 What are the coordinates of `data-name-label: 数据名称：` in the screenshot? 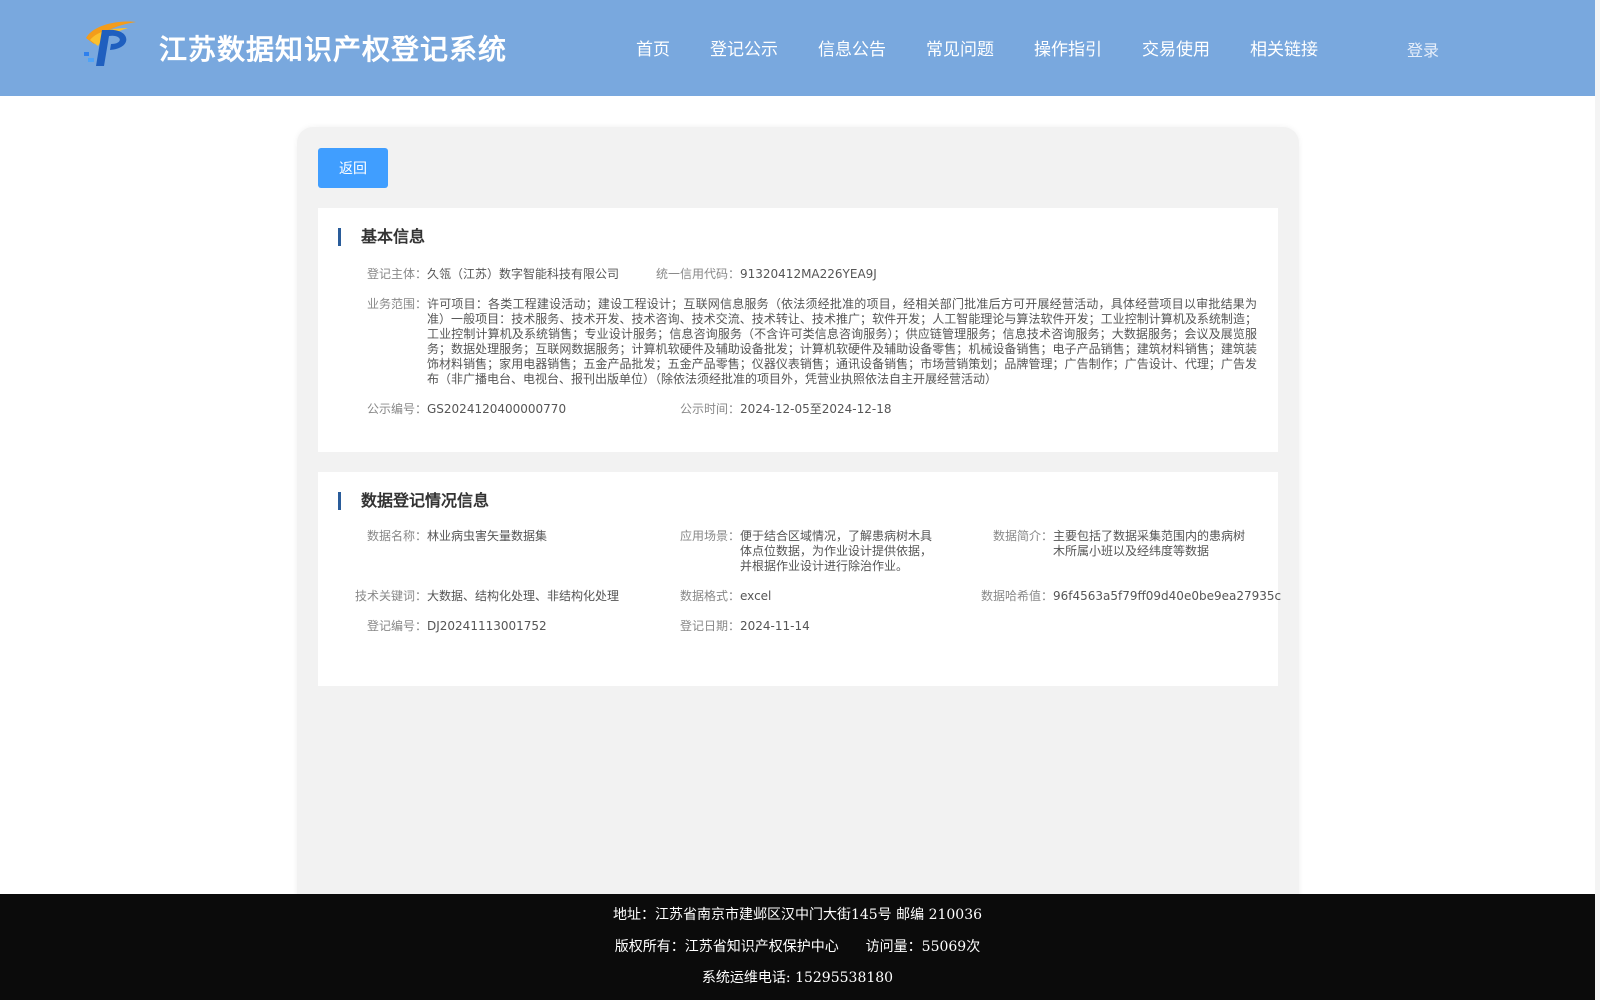 It's located at (396, 536).